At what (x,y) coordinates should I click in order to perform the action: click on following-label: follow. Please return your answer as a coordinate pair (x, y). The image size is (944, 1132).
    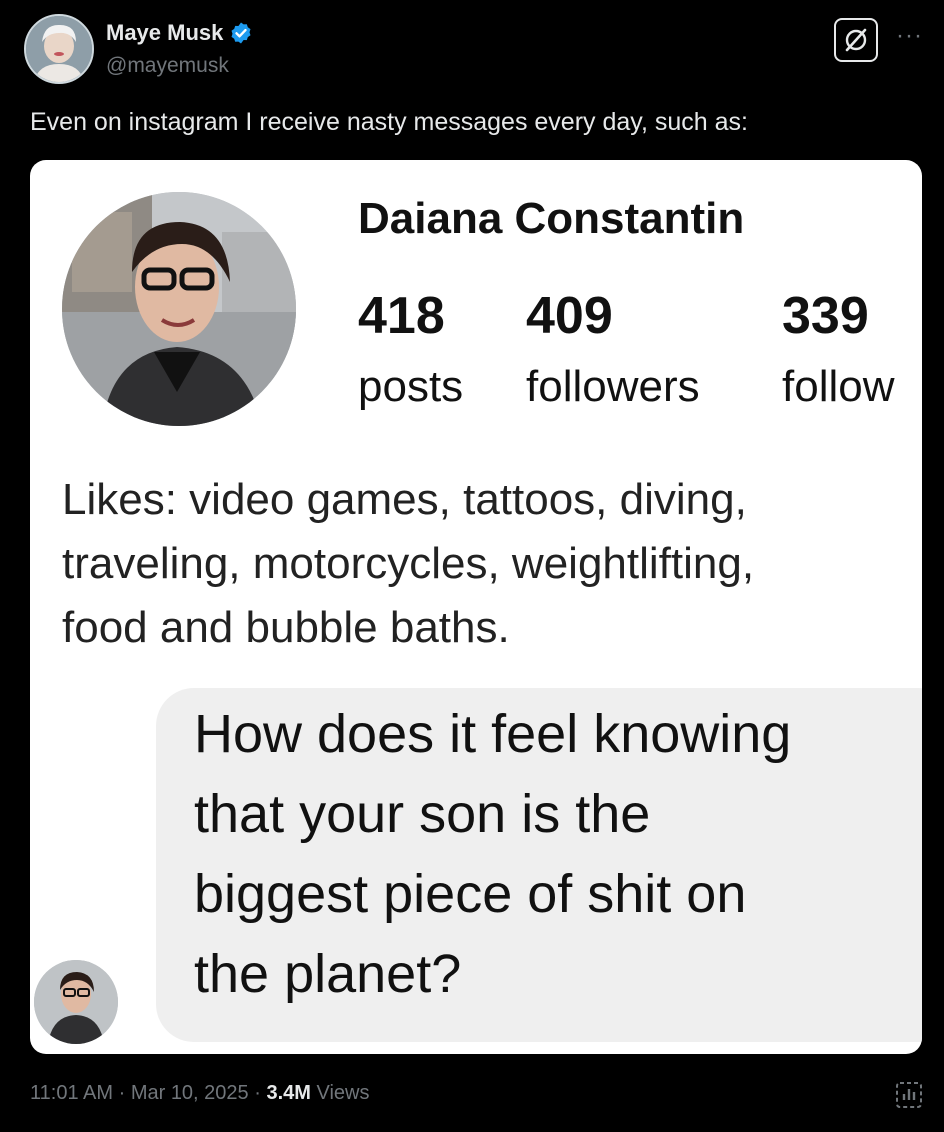
    Looking at the image, I should click on (838, 386).